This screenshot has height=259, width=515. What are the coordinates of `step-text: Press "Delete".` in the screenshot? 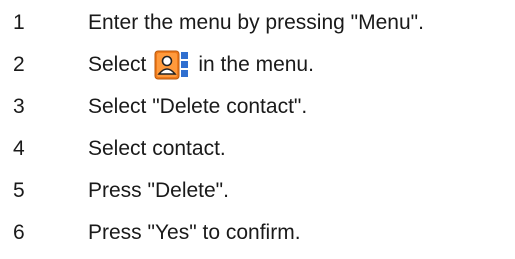 It's located at (158, 190).